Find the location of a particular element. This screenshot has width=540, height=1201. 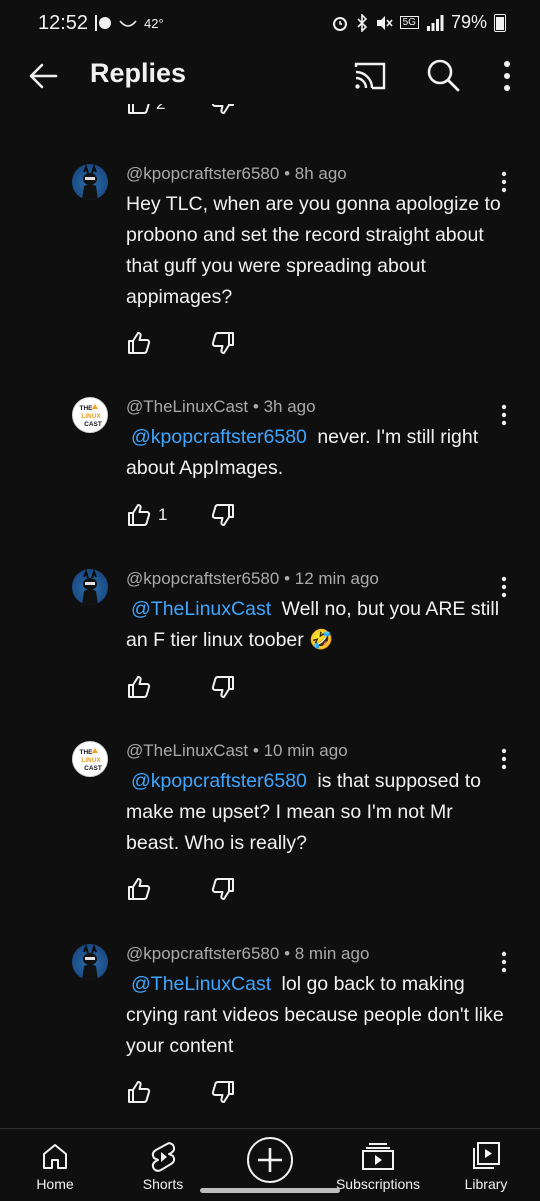

comment-meta: @TheLinuxCast • 10 min ago is located at coordinates (237, 750).